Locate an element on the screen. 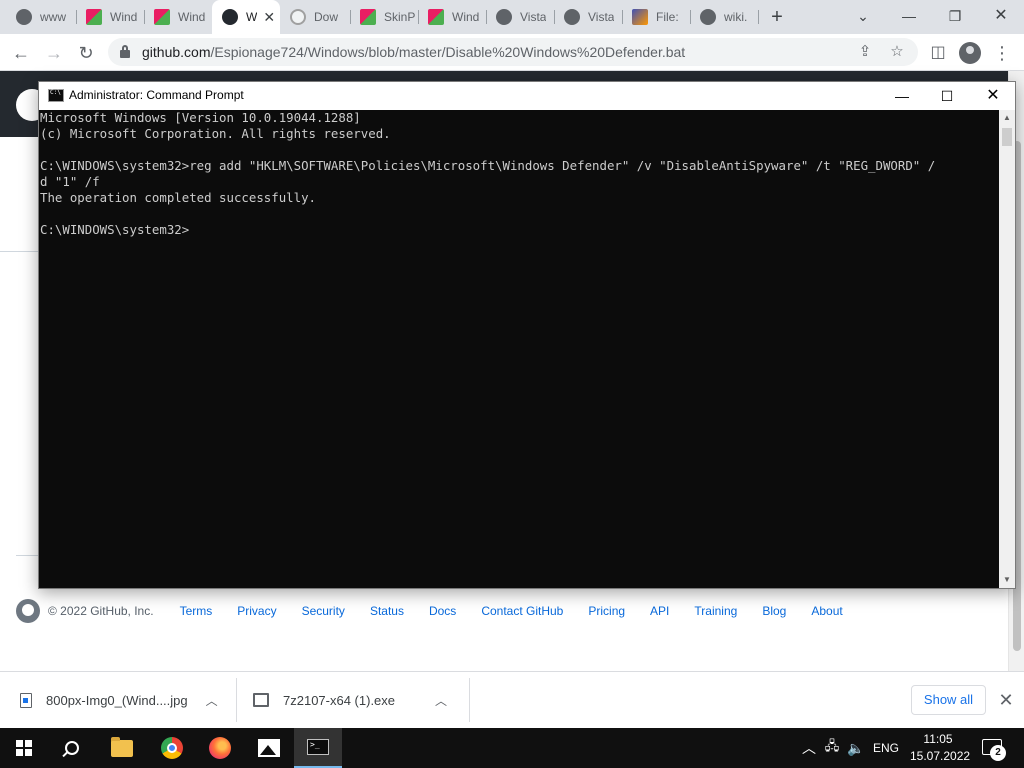  scroll-down-icon: ▼ is located at coordinates (1007, 580).